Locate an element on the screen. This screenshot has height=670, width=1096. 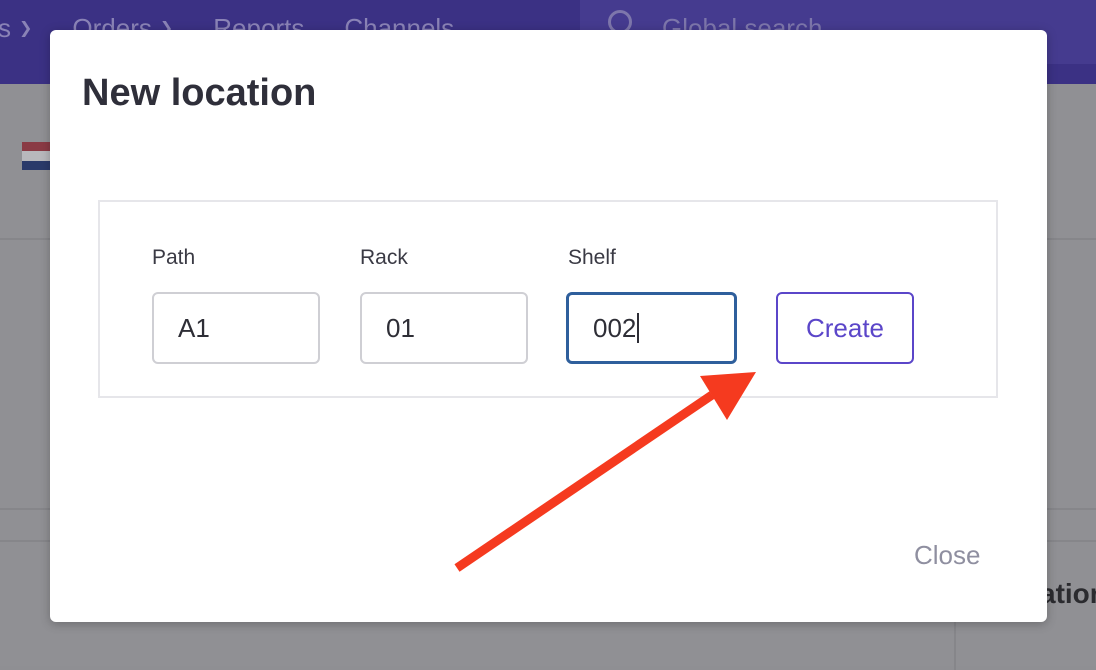
close-button: Close is located at coordinates (947, 555).